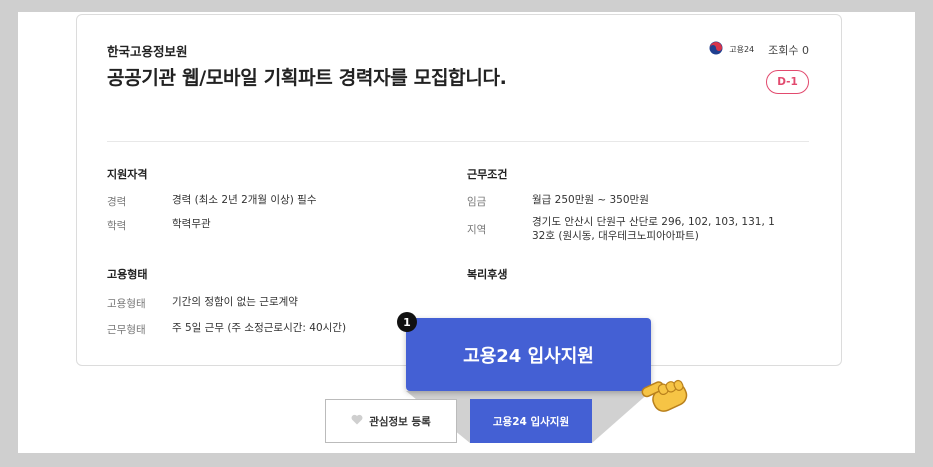  What do you see at coordinates (531, 421) in the screenshot?
I see `apply-button: 고용24 입사지원` at bounding box center [531, 421].